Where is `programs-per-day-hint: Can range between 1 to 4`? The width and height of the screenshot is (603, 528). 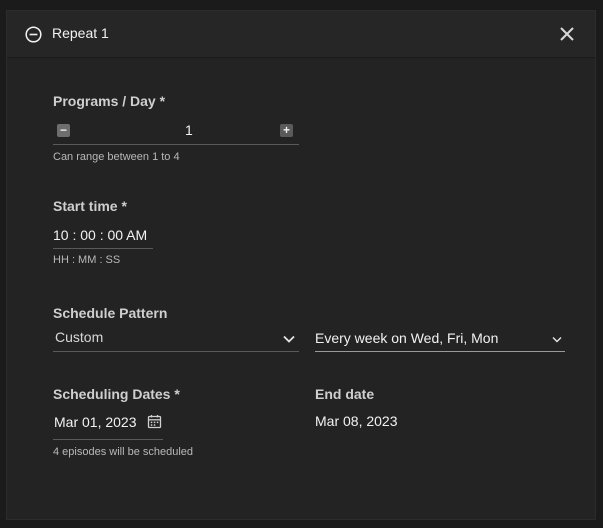
programs-per-day-hint: Can range between 1 to 4 is located at coordinates (116, 157).